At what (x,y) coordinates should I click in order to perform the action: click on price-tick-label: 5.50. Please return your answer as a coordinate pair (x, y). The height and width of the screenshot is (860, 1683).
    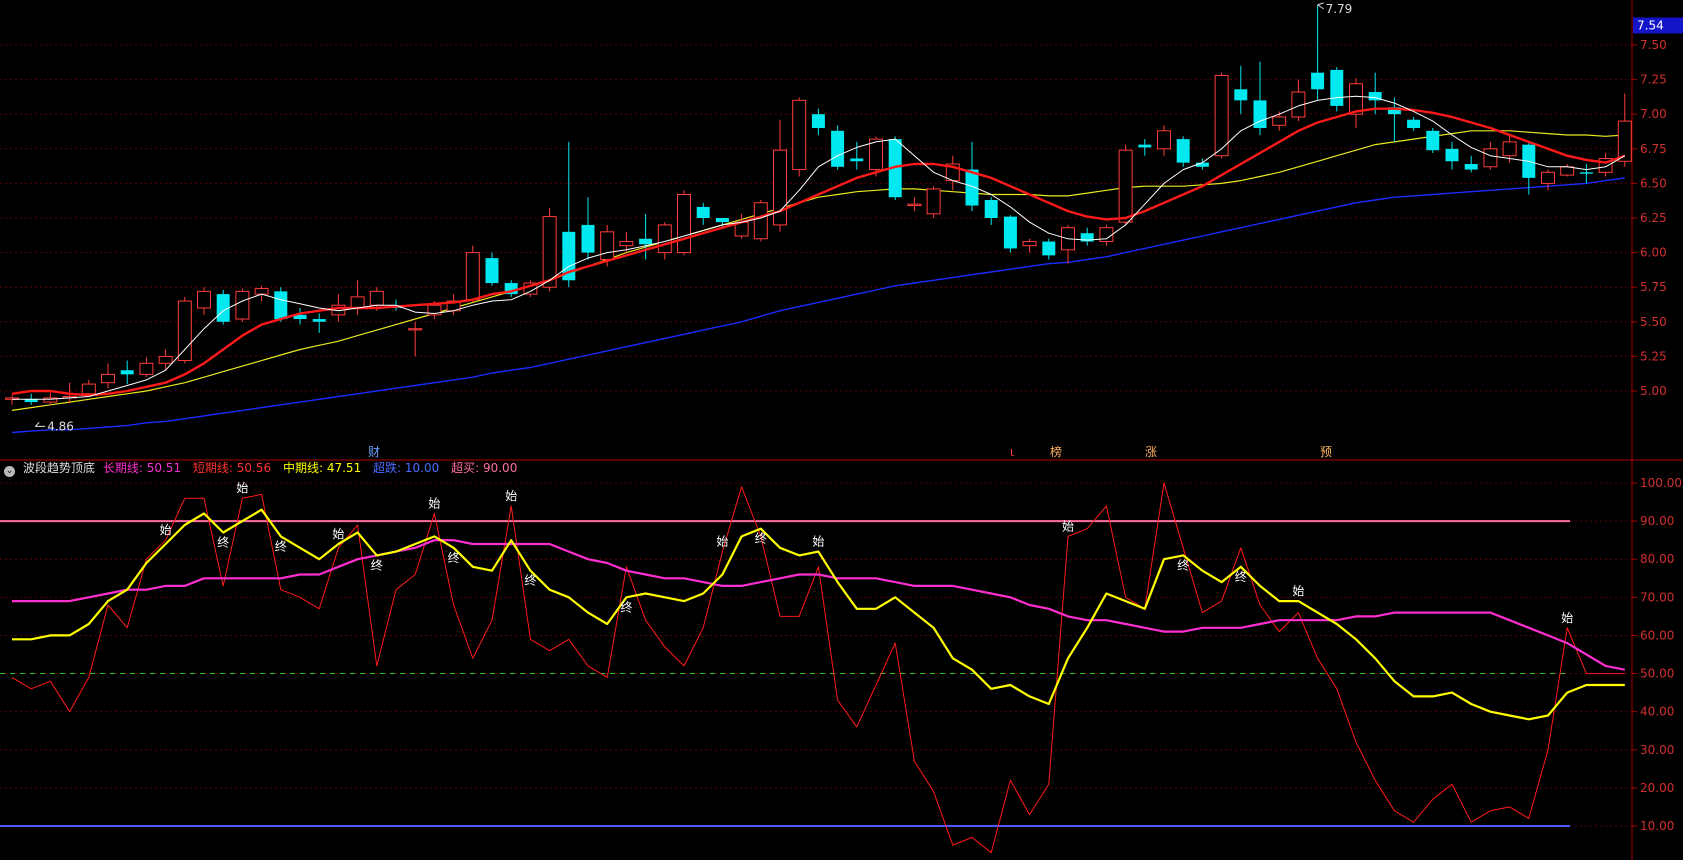
    Looking at the image, I should click on (1653, 322).